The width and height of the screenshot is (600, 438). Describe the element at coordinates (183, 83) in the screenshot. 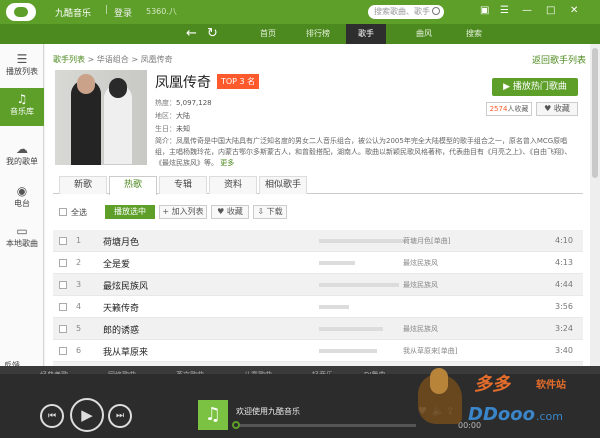

I see `singer-name: 凤凰传奇` at that location.